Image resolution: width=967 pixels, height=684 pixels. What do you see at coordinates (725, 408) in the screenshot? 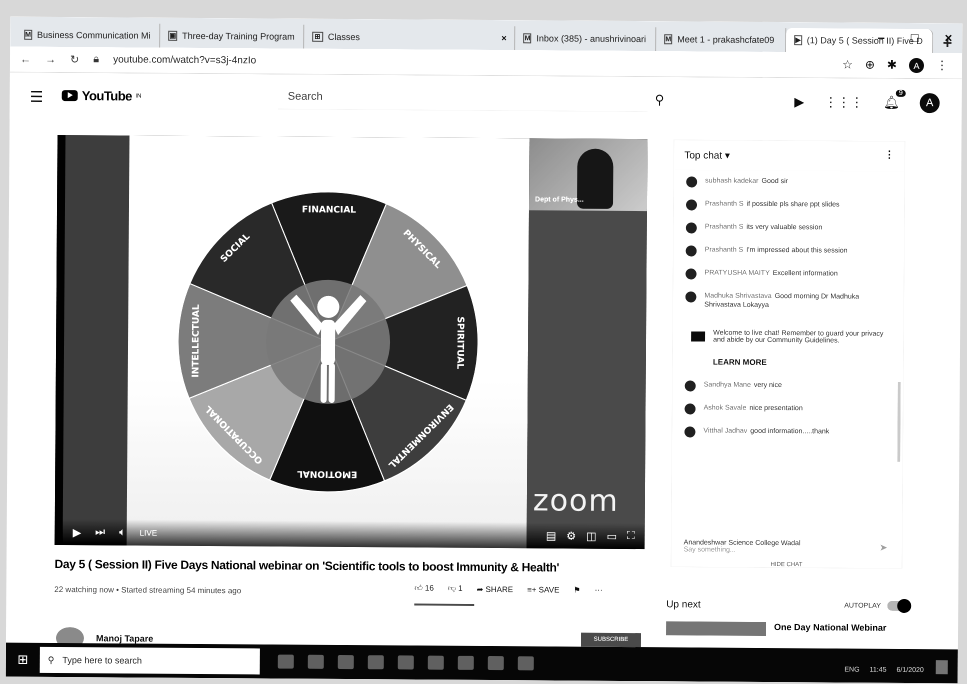
I see `chat-author: Ashok Savale` at bounding box center [725, 408].